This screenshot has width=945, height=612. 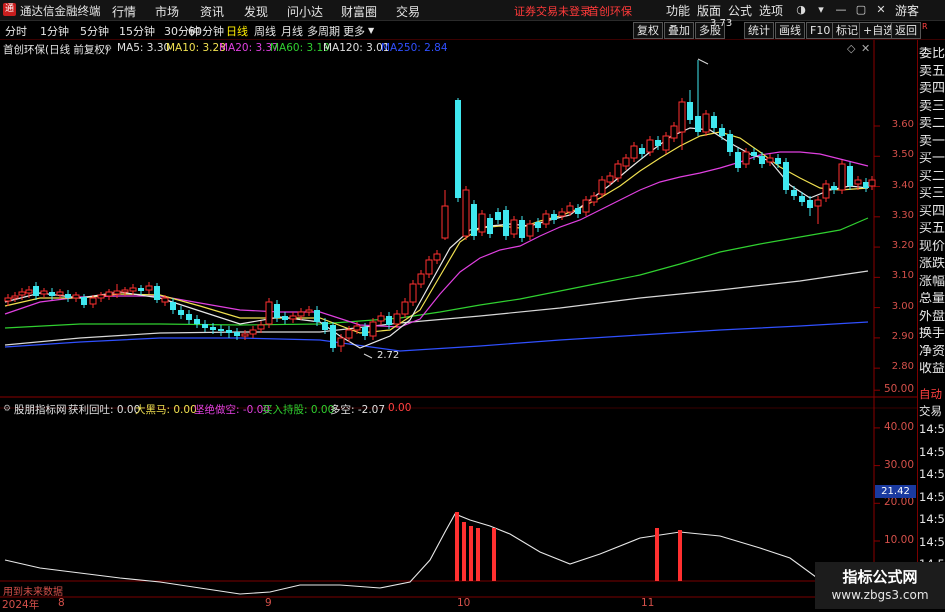 What do you see at coordinates (932, 107) in the screenshot?
I see `quote-panel-item: 卖三` at bounding box center [932, 107].